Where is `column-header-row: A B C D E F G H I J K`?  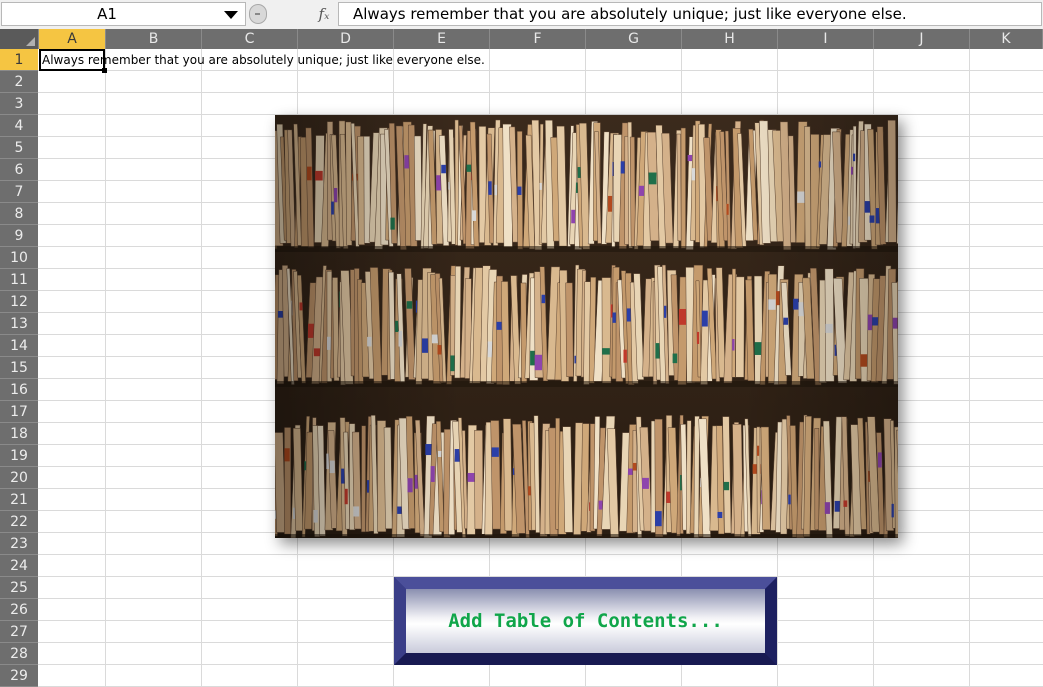
column-header-row: A B C D E F G H I J K is located at coordinates (521, 39).